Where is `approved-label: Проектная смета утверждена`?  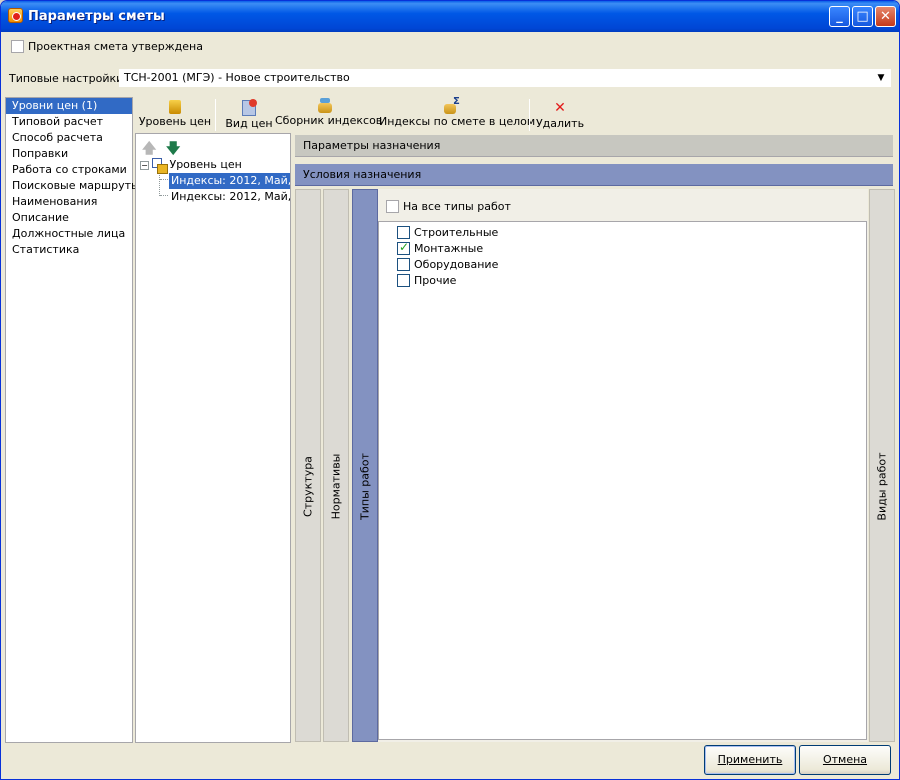 approved-label: Проектная смета утверждена is located at coordinates (115, 46).